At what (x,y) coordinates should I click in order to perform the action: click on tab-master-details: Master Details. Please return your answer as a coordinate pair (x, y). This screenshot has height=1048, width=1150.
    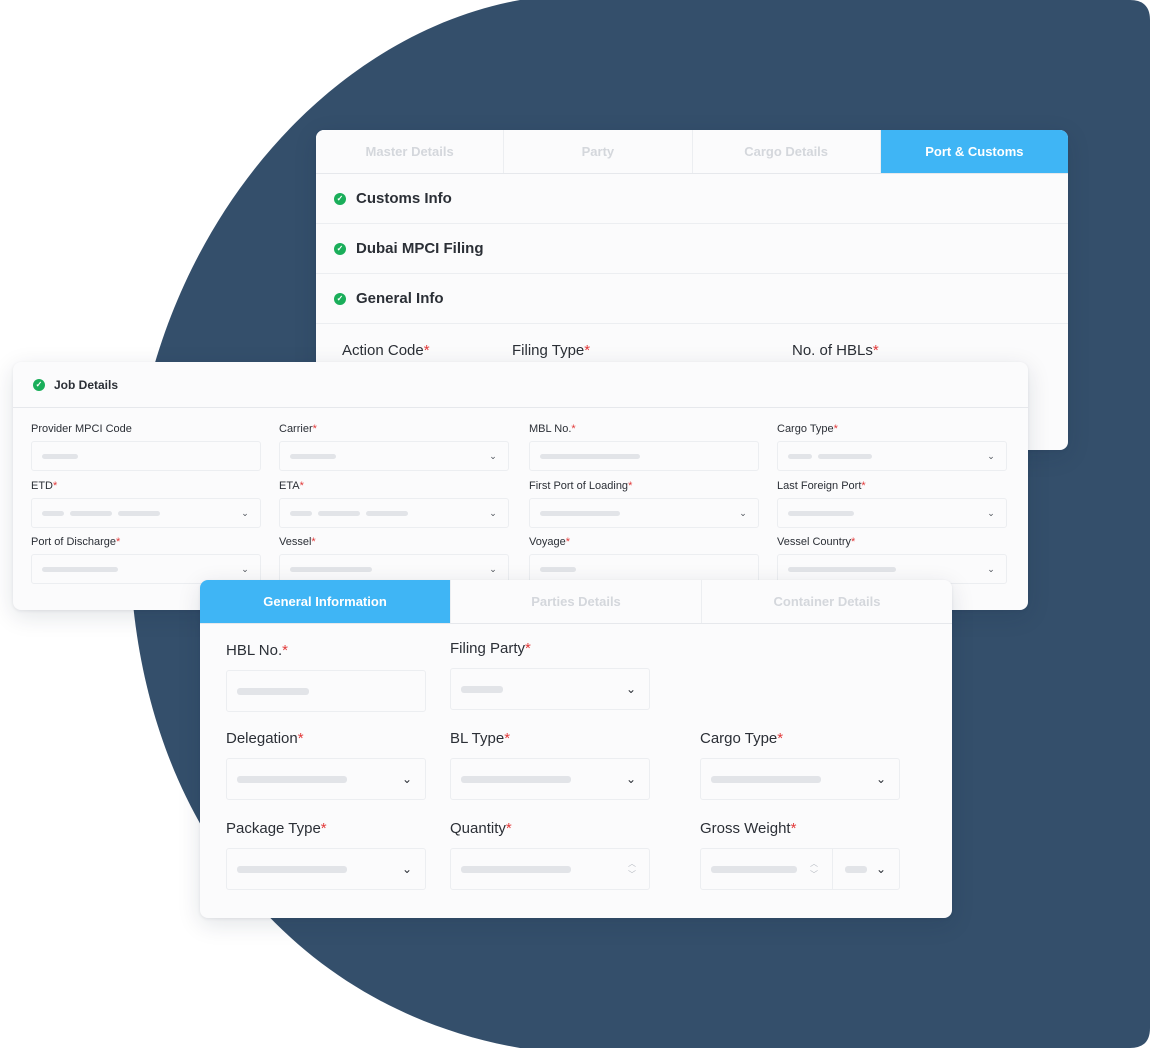
    Looking at the image, I should click on (410, 151).